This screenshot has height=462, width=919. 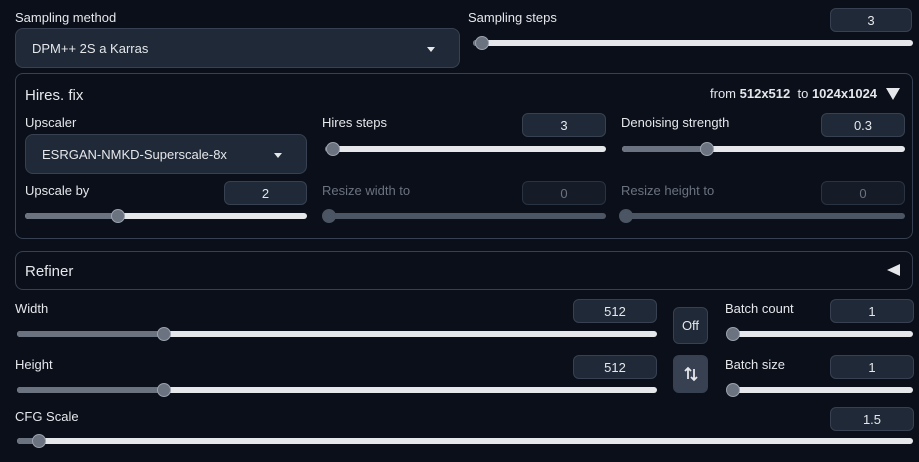 I want to click on height-slider, so click(x=337, y=390).